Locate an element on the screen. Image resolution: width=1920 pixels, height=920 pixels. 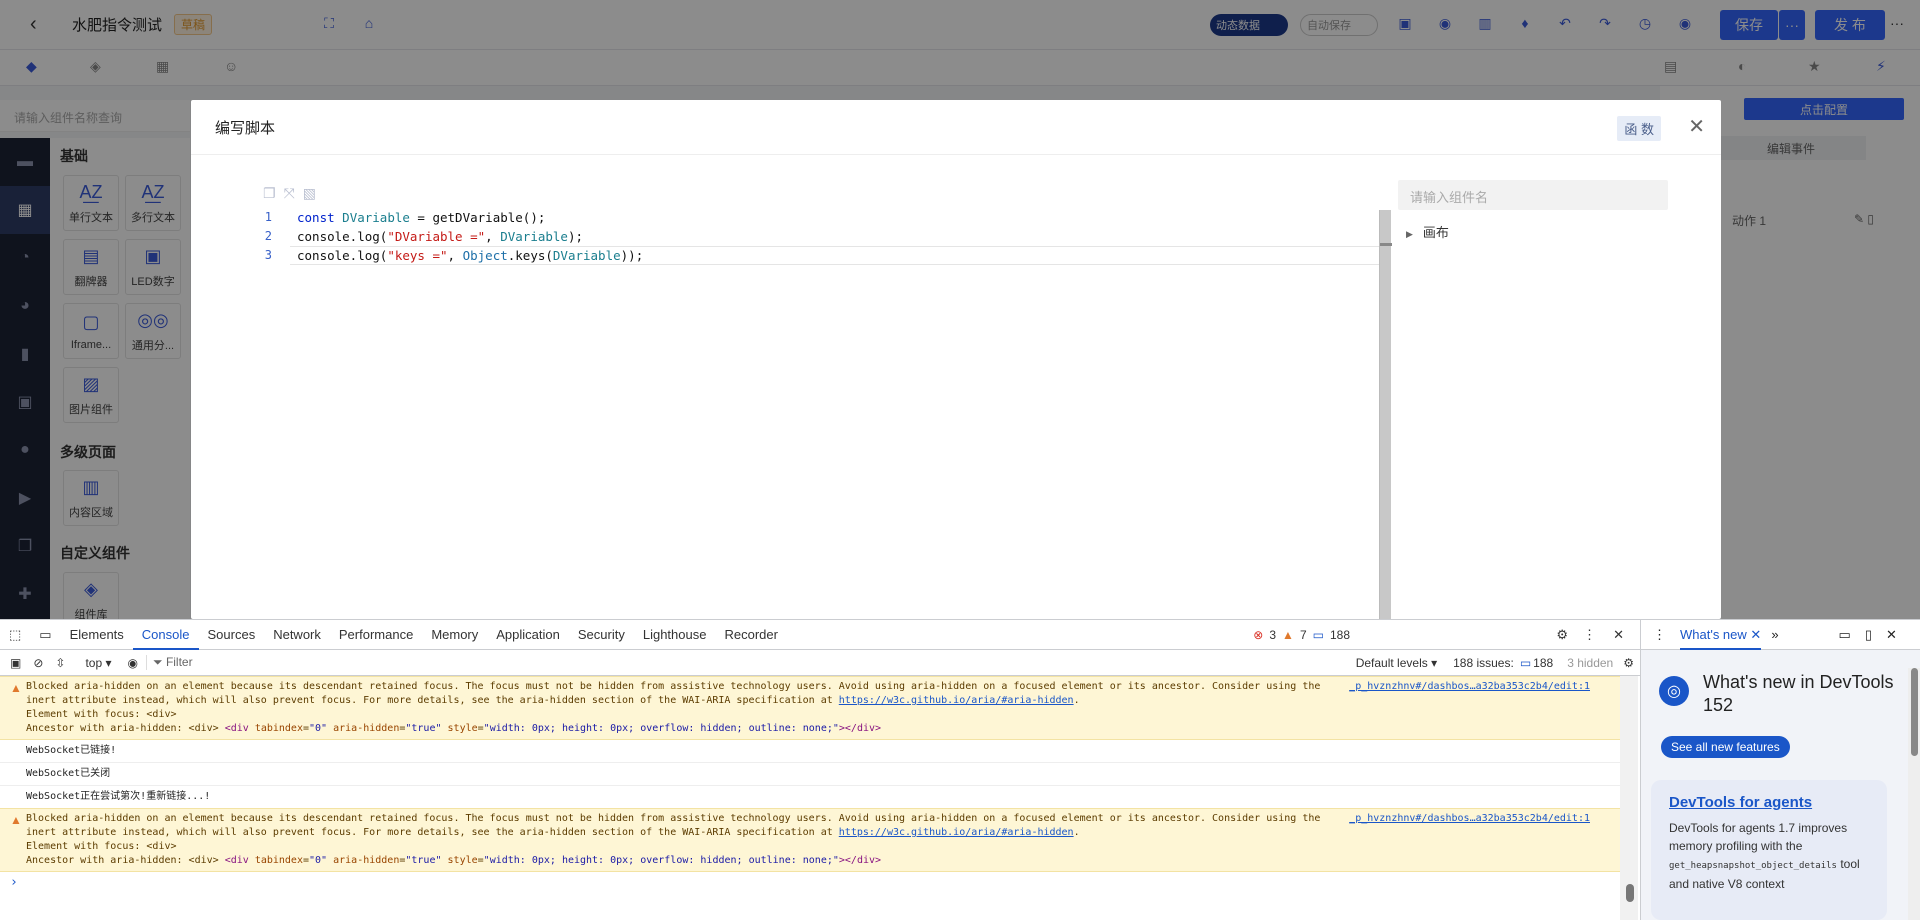
console-scroll-thumb is located at coordinates (1630, 893).